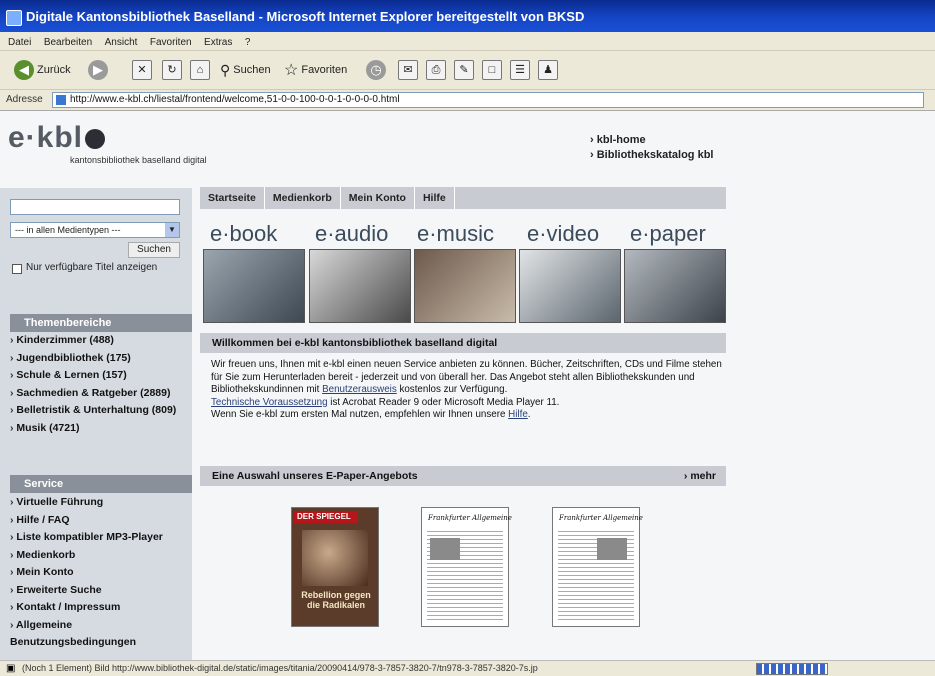 Image resolution: width=935 pixels, height=676 pixels. I want to click on print-icon: ⎙, so click(436, 70).